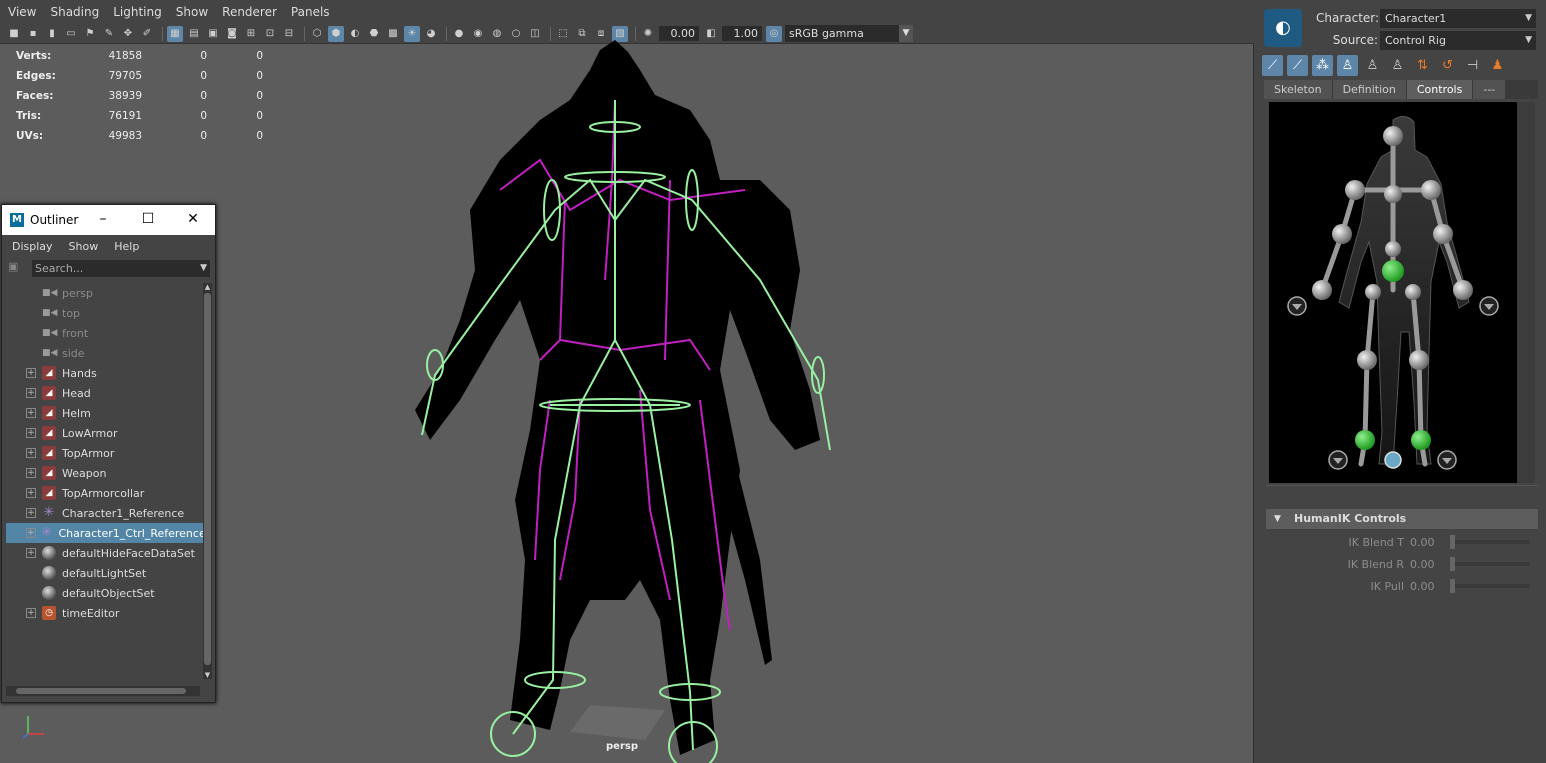  I want to click on menu-view: View, so click(22, 12).